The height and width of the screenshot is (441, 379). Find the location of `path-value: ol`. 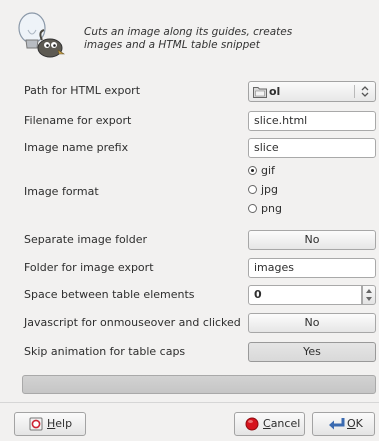

path-value: ol is located at coordinates (275, 91).